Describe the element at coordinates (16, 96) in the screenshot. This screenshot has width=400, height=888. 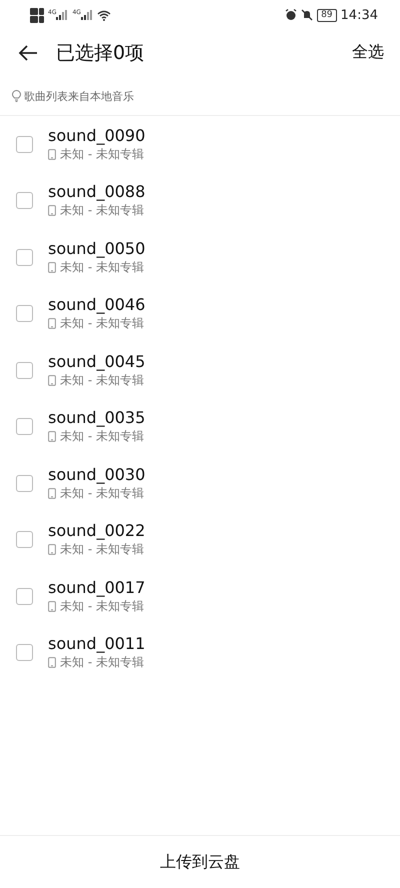
I see `lightbulb-icon` at that location.